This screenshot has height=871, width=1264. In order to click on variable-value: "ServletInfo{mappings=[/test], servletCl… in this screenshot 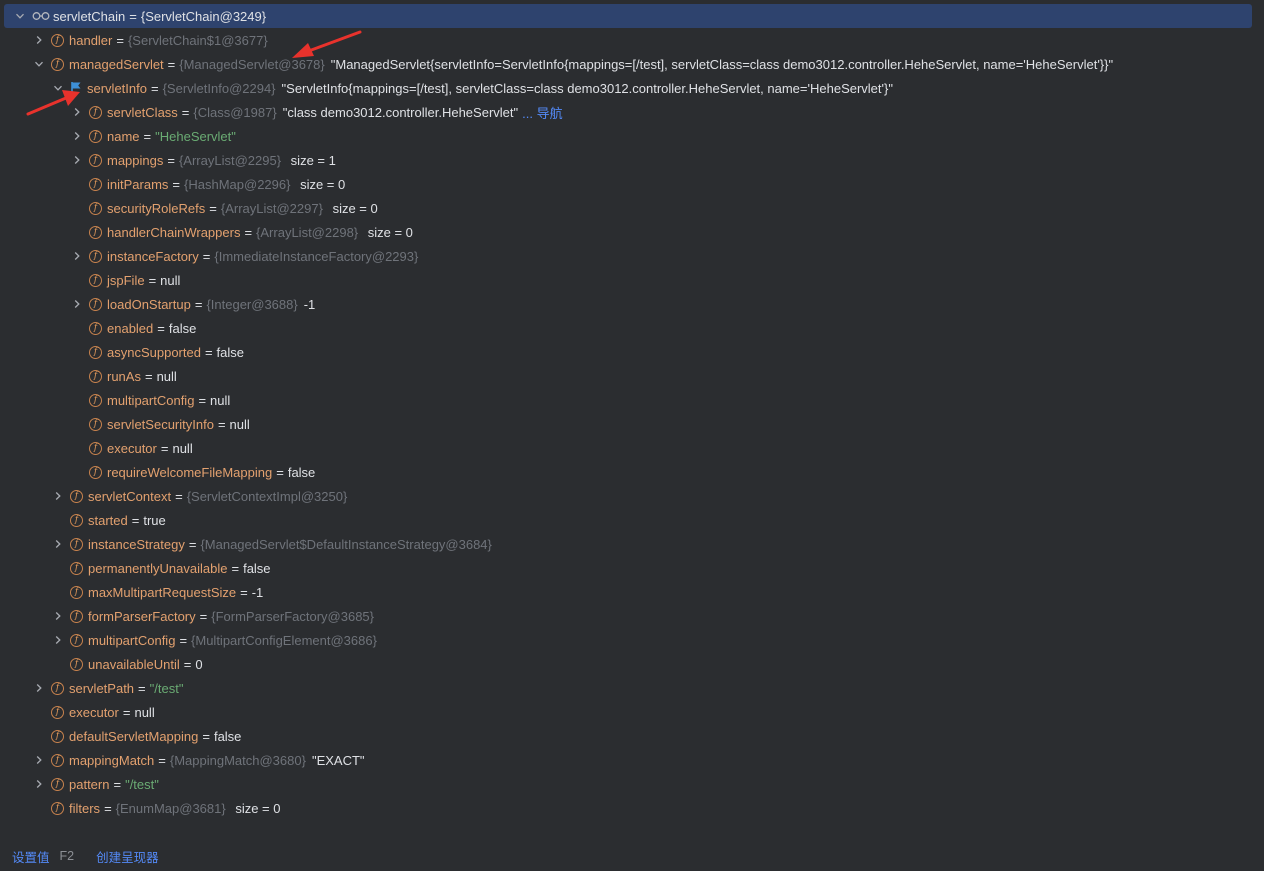, I will do `click(587, 88)`.